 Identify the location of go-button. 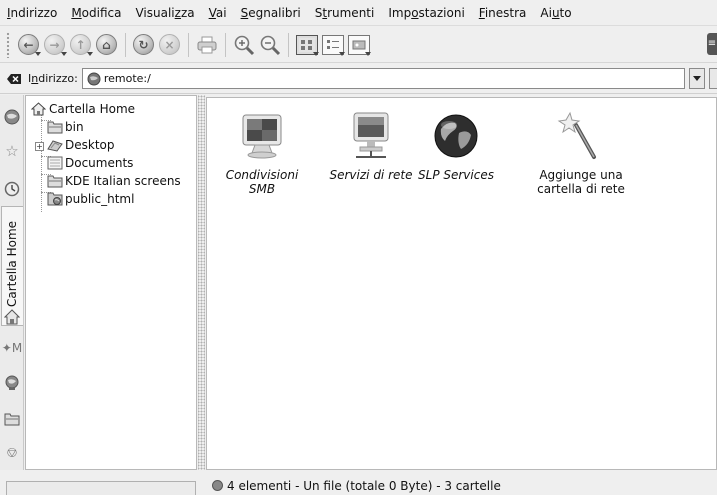
(713, 78).